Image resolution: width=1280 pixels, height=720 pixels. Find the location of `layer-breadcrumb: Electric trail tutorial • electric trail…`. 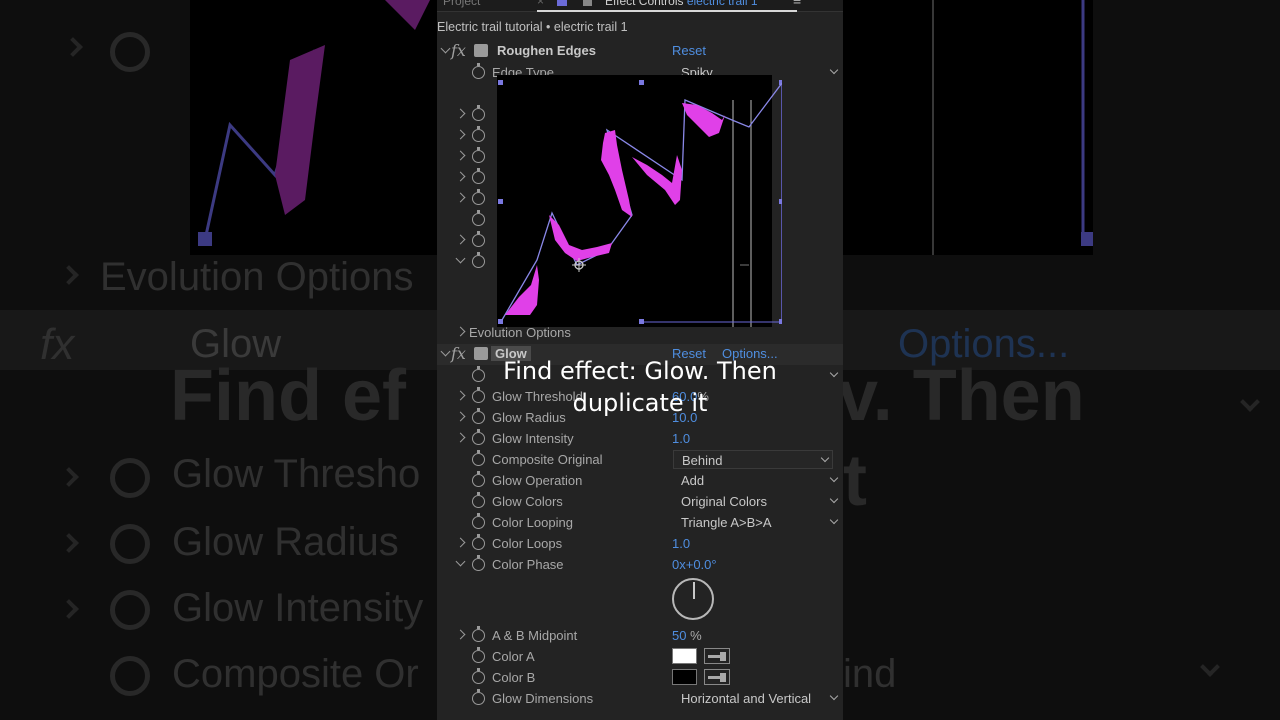

layer-breadcrumb: Electric trail tutorial • electric trail… is located at coordinates (532, 27).